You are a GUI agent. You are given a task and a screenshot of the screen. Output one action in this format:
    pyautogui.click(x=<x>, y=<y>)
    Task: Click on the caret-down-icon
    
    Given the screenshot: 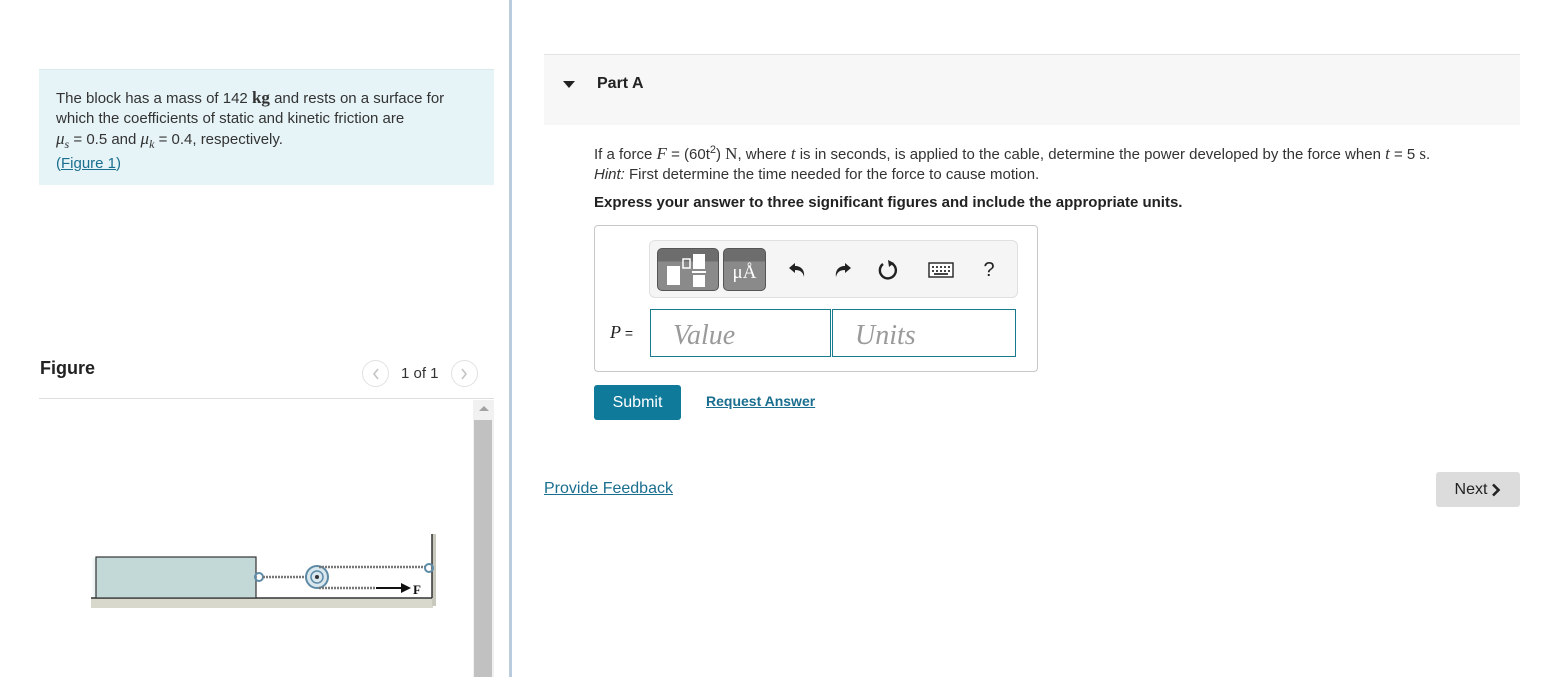 What is the action you would take?
    pyautogui.click(x=569, y=84)
    